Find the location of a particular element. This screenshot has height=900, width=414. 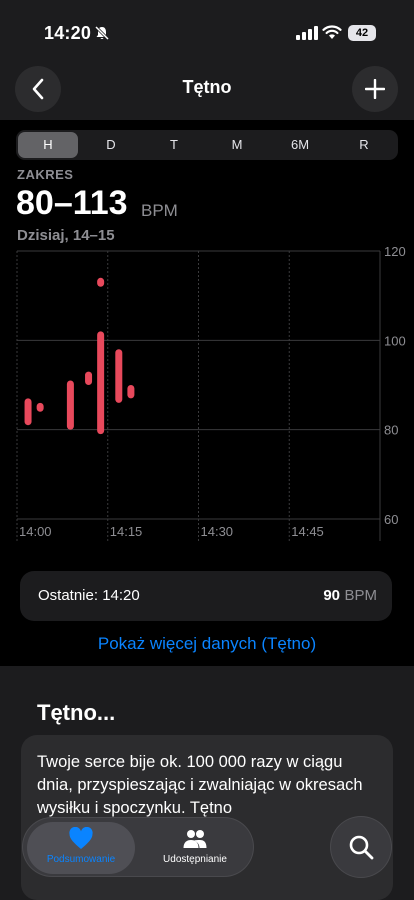

cellular-signal-icon is located at coordinates (307, 33).